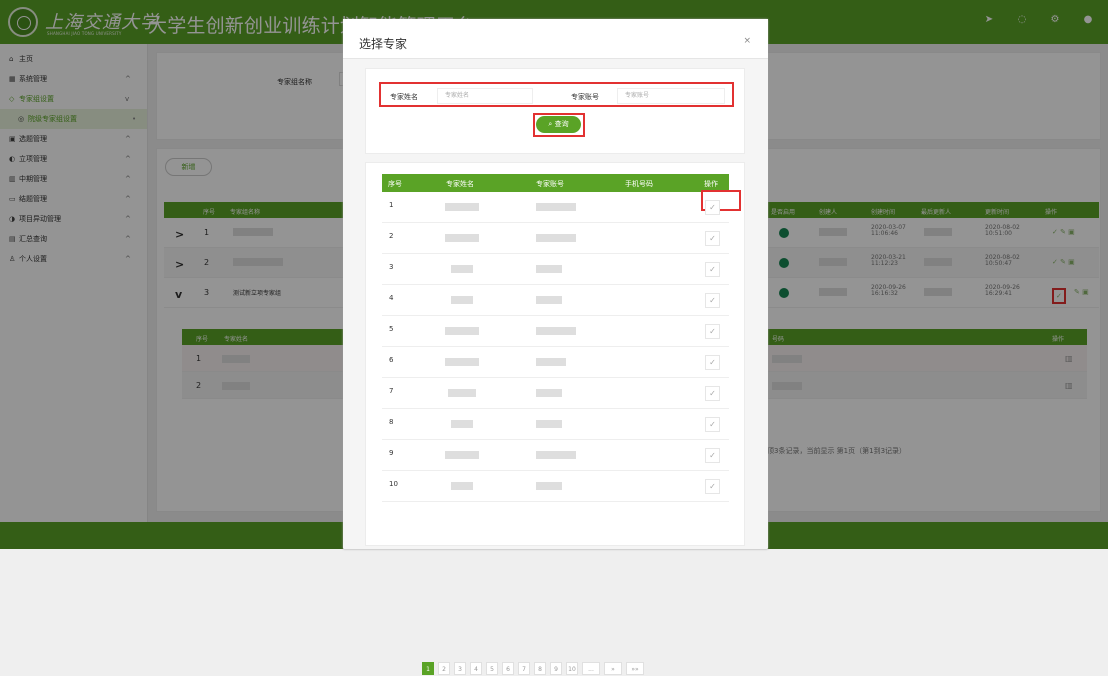 Image resolution: width=1108 pixels, height=676 pixels. I want to click on expert-search-card: 专家姓名 专家姓名 专家账号 专家账号 ⌕ 查询, so click(555, 111).